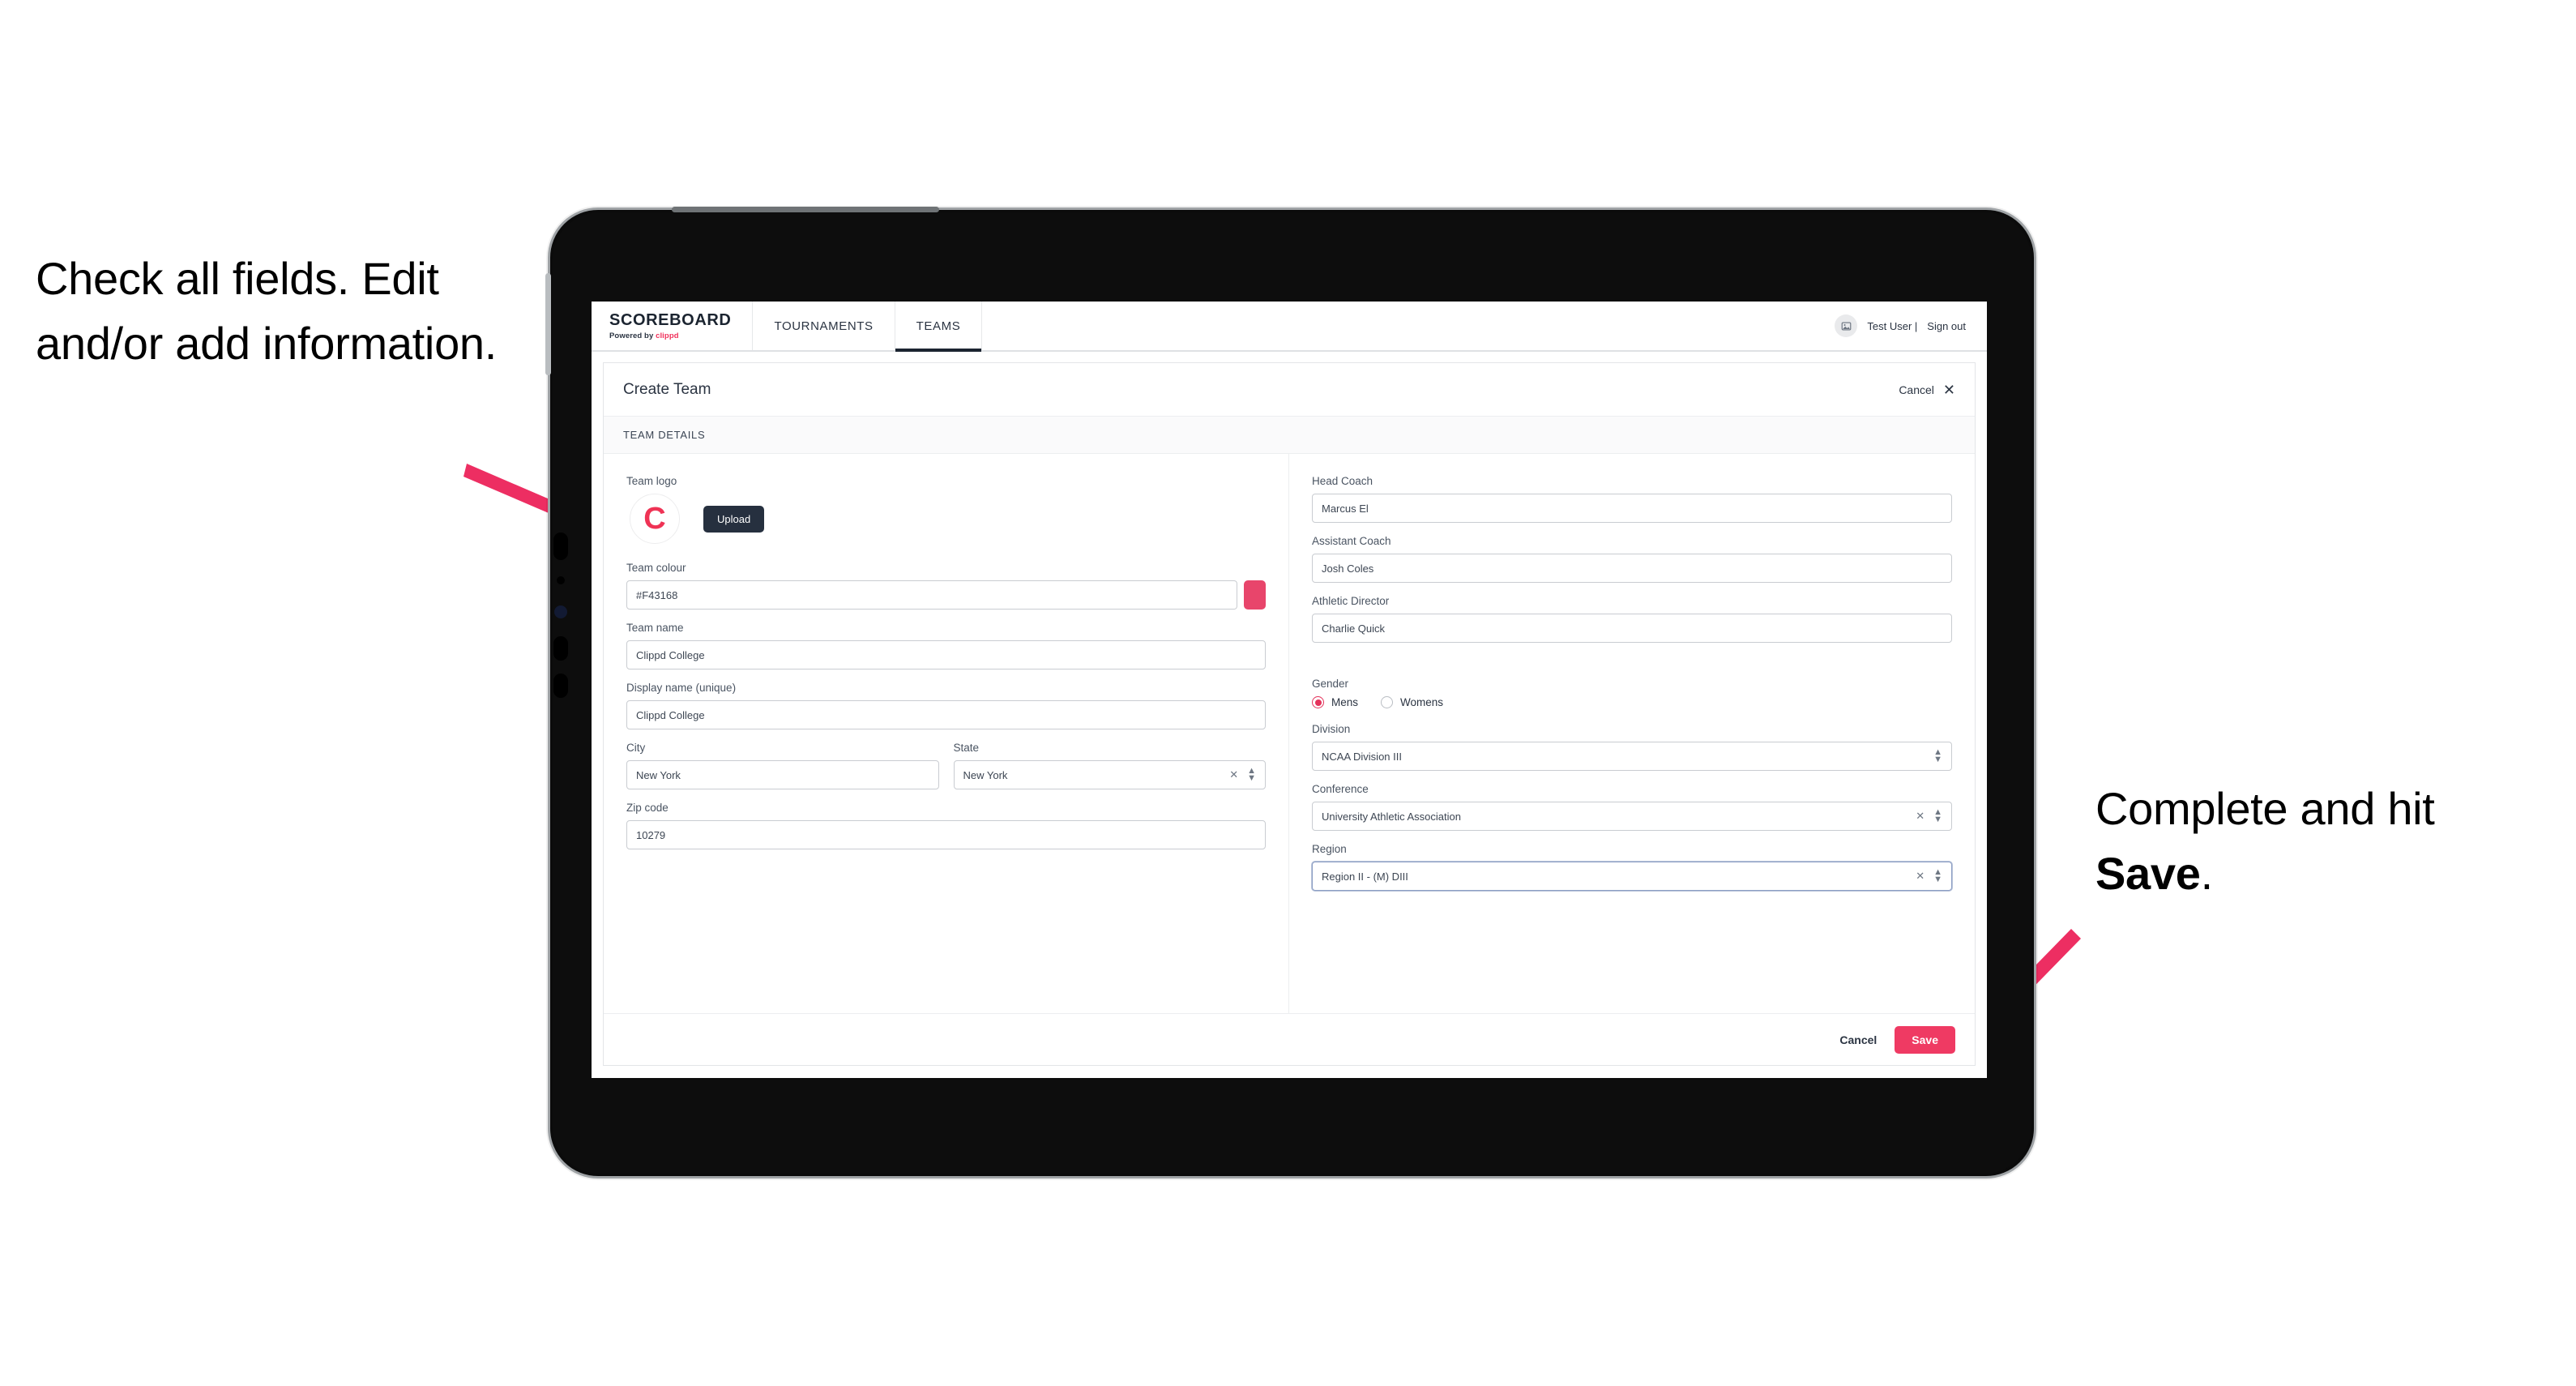 This screenshot has width=2576, height=1386. I want to click on brand-sub-clippd: clippd, so click(667, 335).